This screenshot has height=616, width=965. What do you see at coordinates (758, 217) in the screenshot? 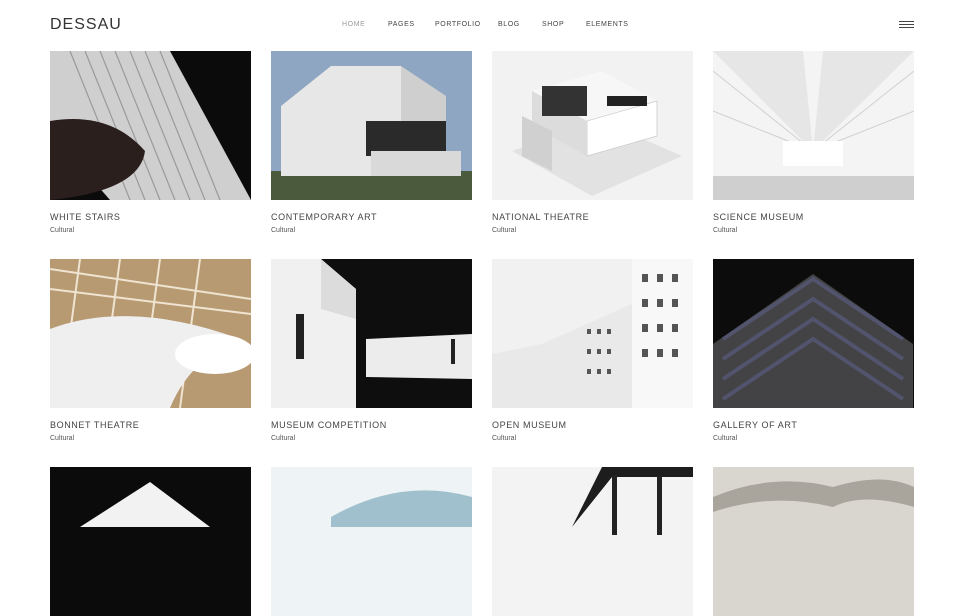
I see `portfolio-title: SCIENCE MUSEUM` at bounding box center [758, 217].